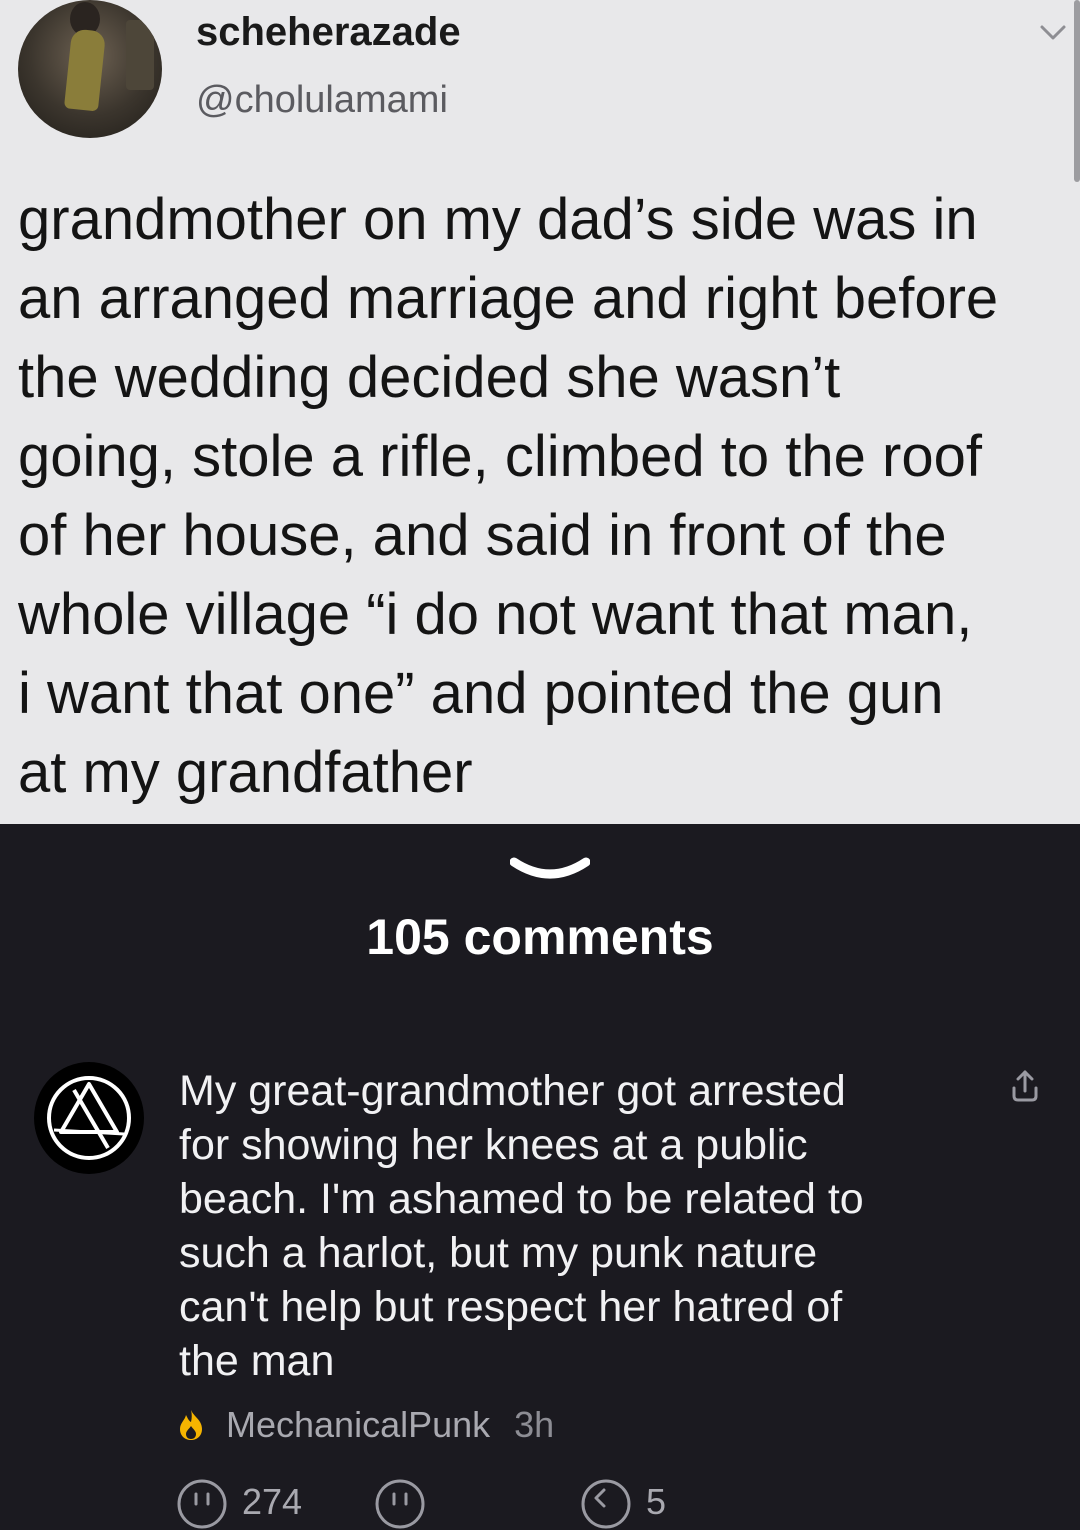 Image resolution: width=1080 pixels, height=1530 pixels. What do you see at coordinates (511, 1307) in the screenshot?
I see `comment-text-line: can't help but respect her hatred of` at bounding box center [511, 1307].